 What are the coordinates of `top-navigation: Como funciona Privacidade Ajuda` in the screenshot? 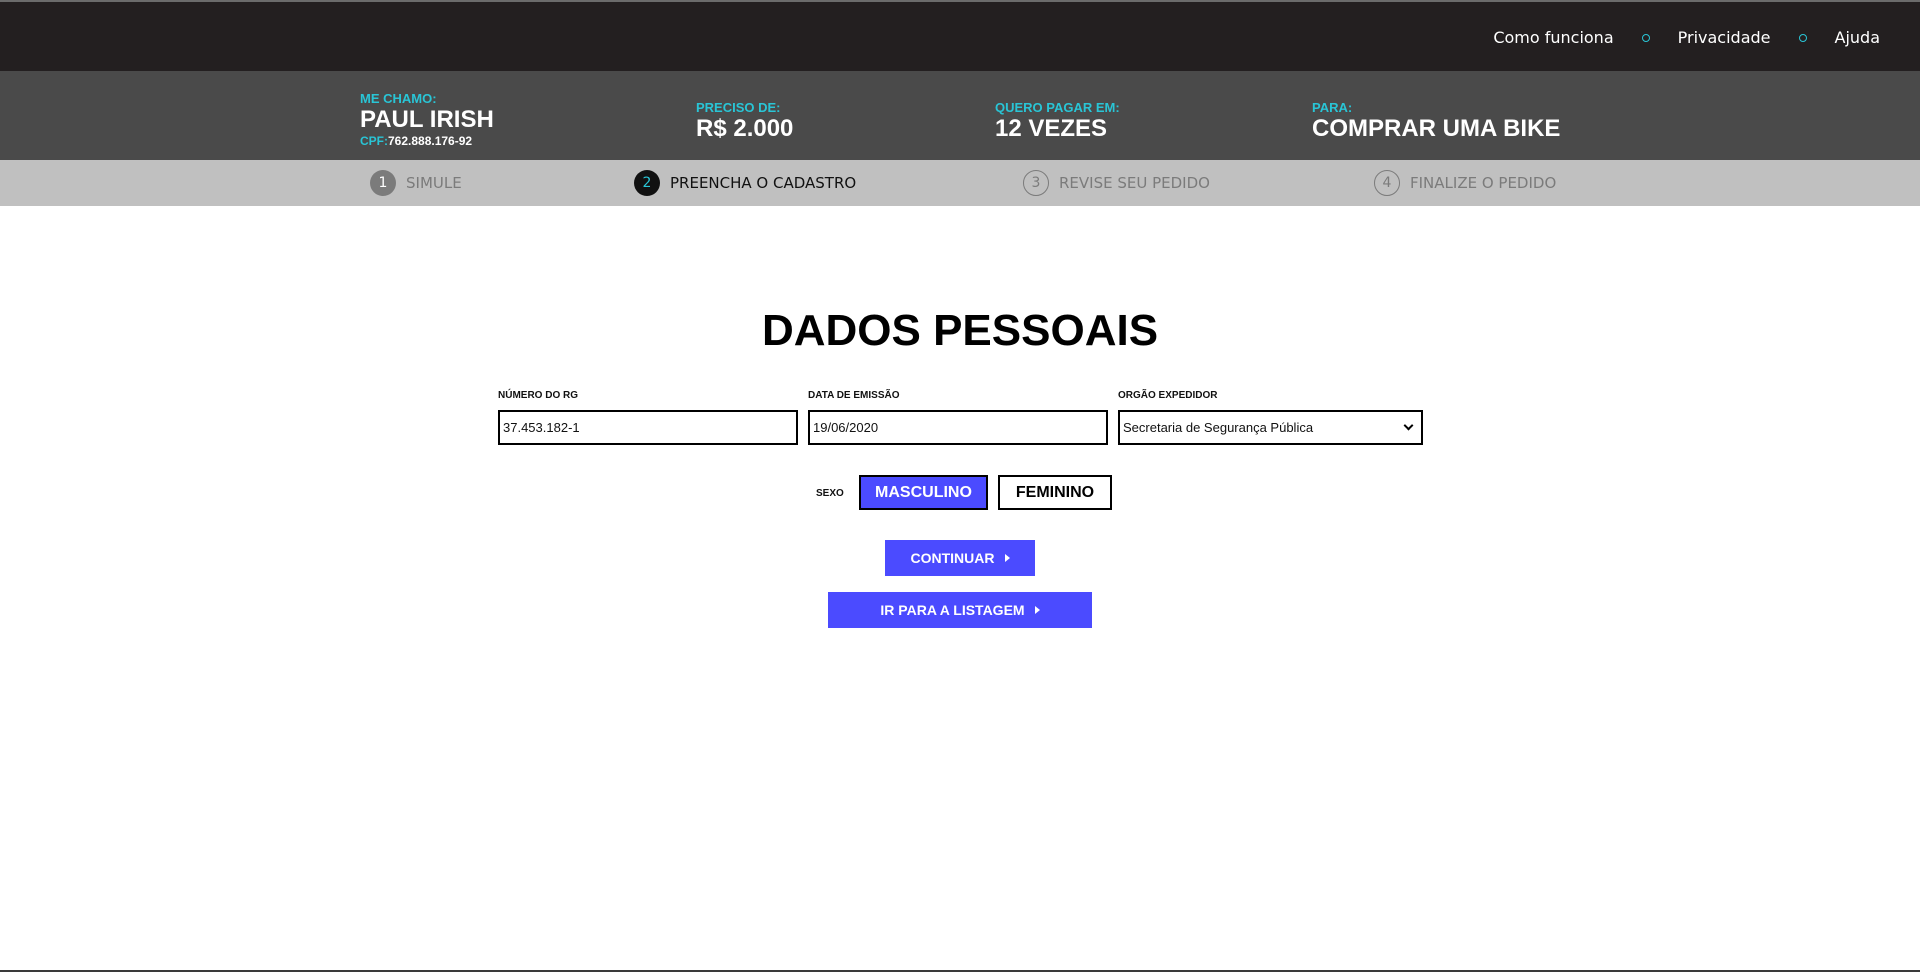 It's located at (960, 35).